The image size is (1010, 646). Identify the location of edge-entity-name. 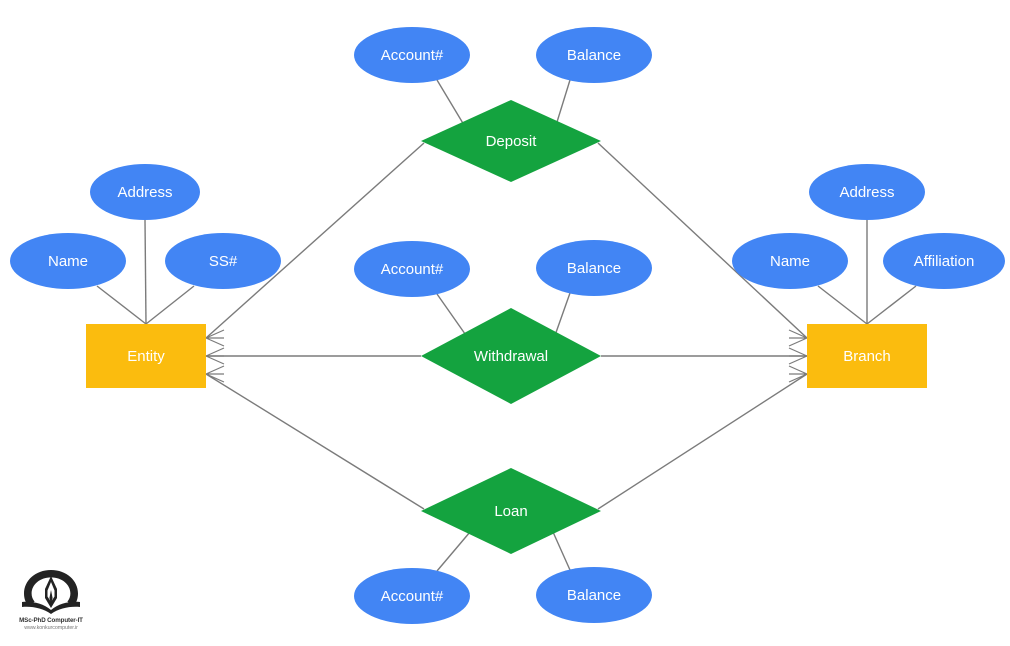
(121, 305).